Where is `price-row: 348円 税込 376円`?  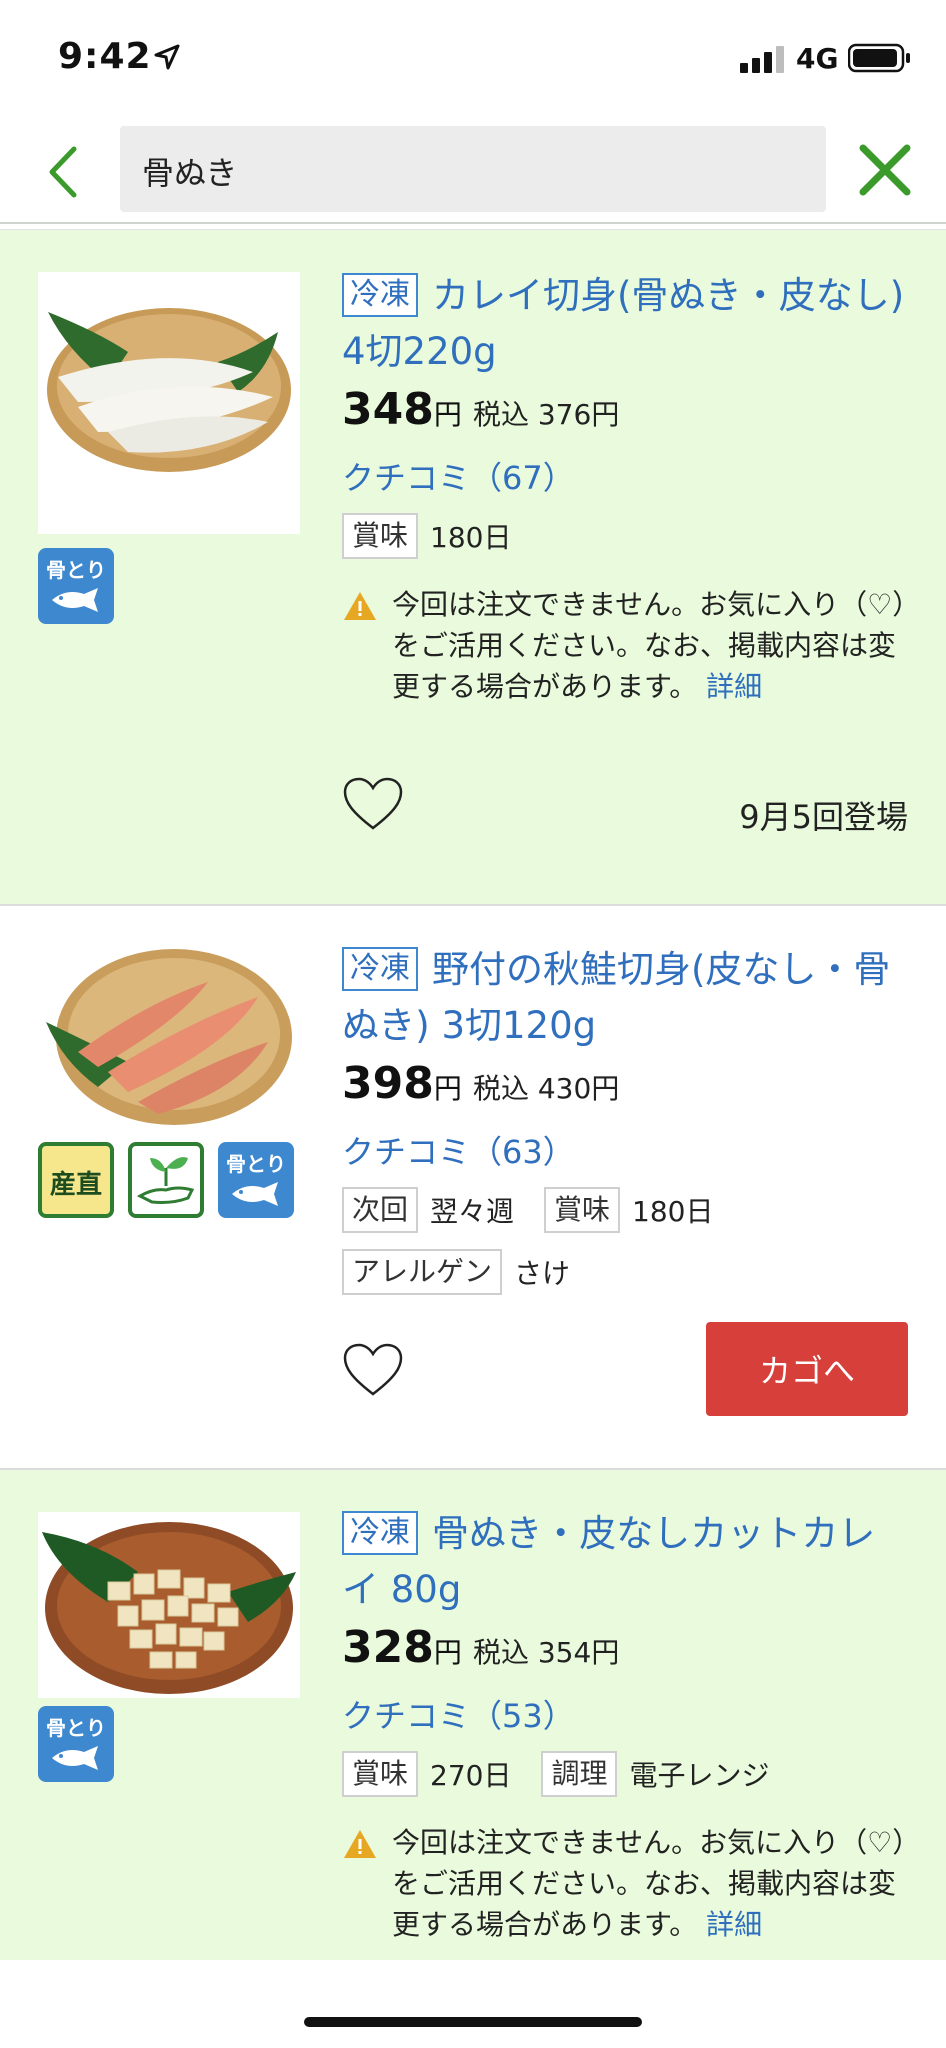
price-row: 348円 税込 376円 is located at coordinates (481, 409).